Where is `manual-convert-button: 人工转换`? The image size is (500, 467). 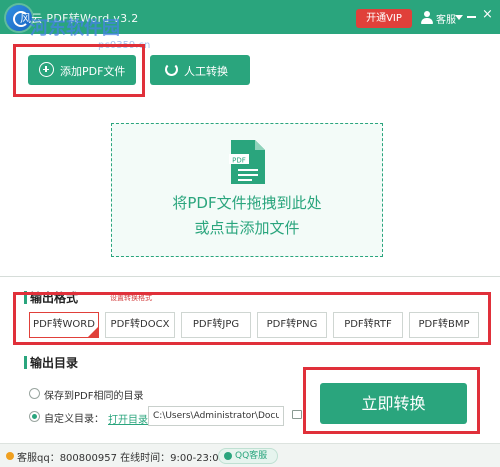
manual-convert-button: 人工转换 is located at coordinates (200, 70).